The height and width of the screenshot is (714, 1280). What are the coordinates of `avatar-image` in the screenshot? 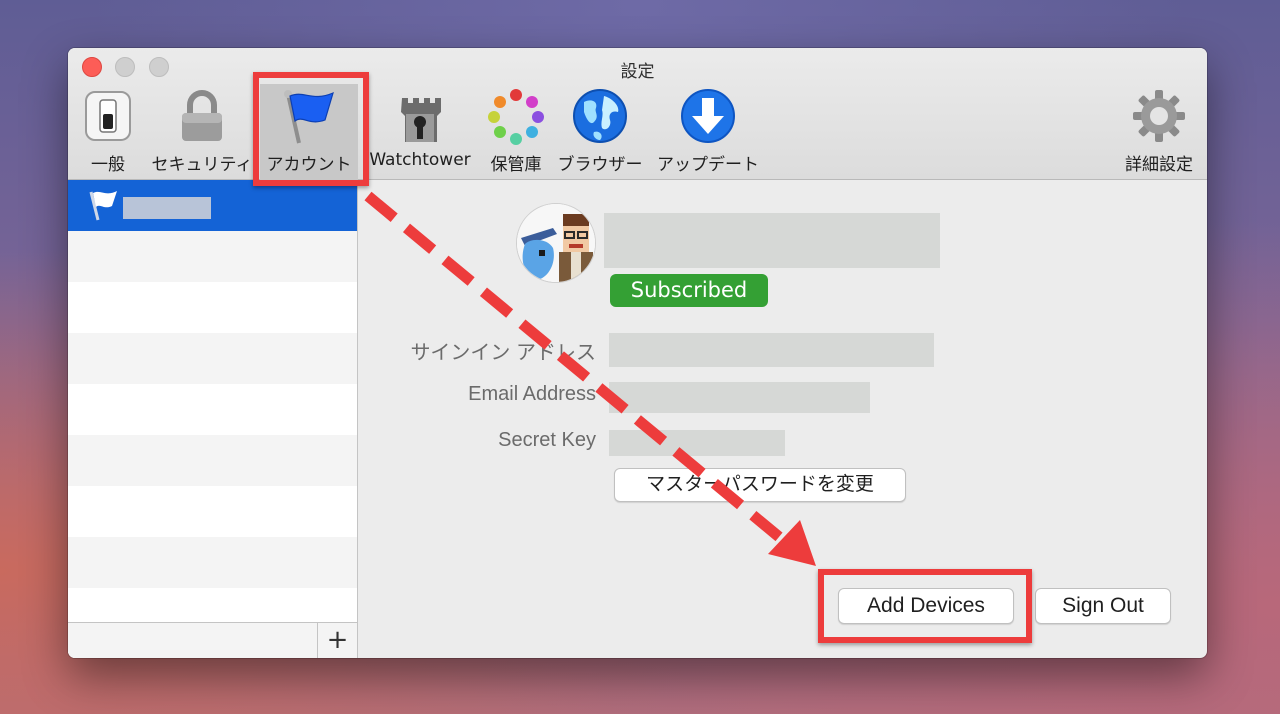 It's located at (556, 243).